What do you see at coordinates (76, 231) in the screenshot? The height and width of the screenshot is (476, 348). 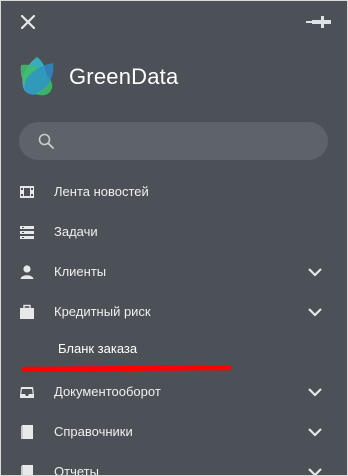 I see `sidebar-item-label: Задачи` at bounding box center [76, 231].